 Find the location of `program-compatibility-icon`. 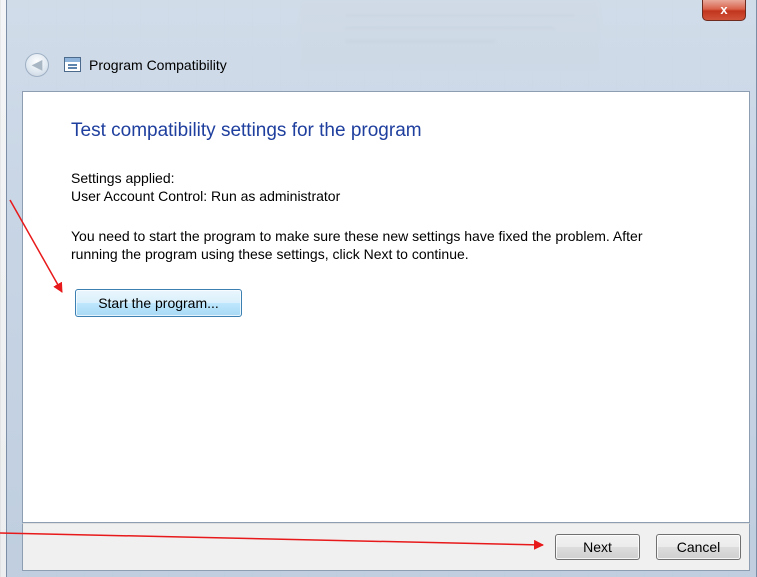

program-compatibility-icon is located at coordinates (72, 64).